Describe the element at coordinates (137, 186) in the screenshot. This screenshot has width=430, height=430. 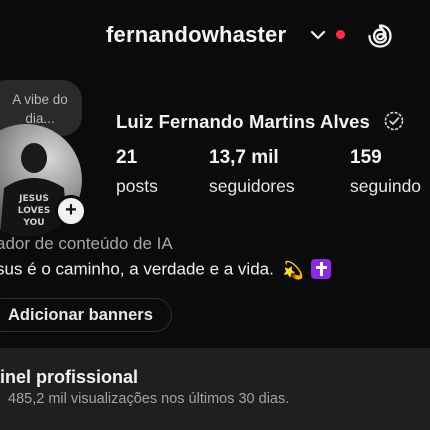
I see `stat-posts-label: posts` at that location.